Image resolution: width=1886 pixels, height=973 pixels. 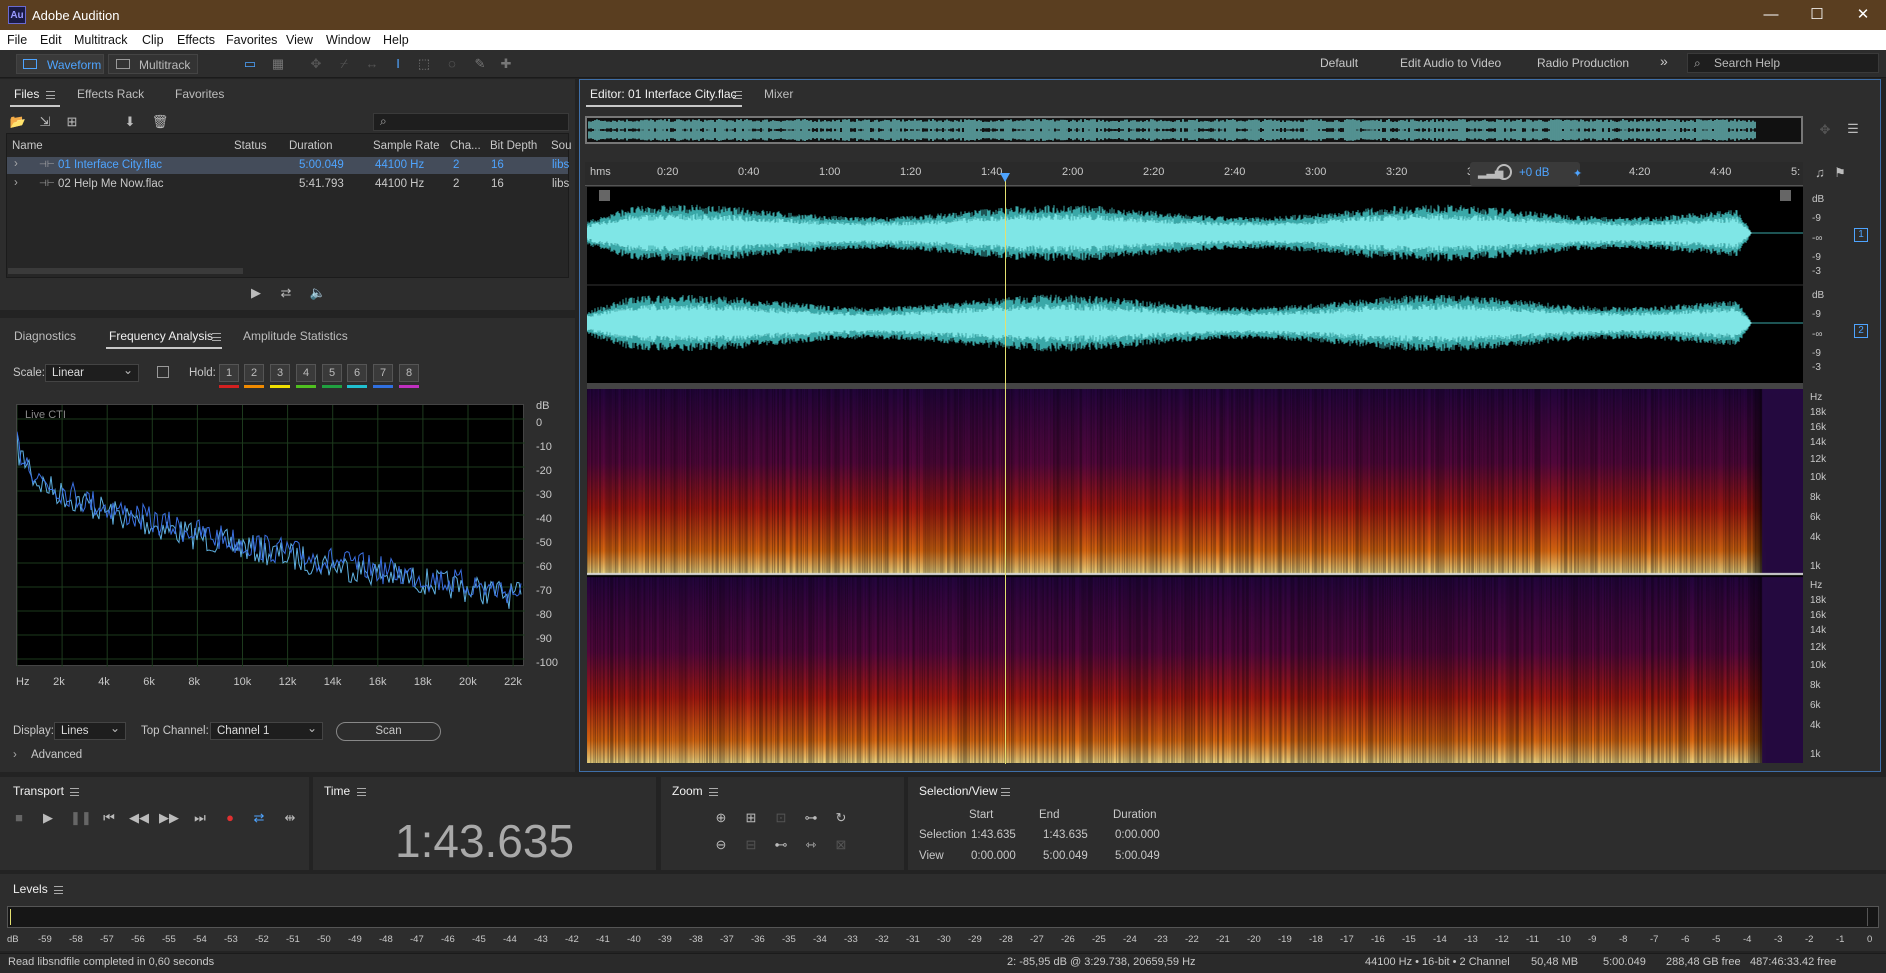 What do you see at coordinates (1339, 63) in the screenshot?
I see `workspace-default: Default` at bounding box center [1339, 63].